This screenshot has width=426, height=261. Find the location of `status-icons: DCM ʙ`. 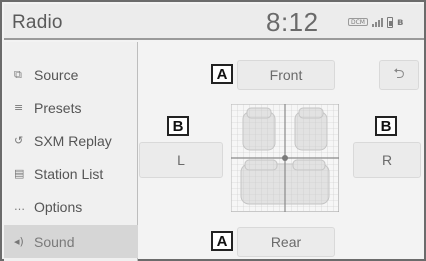

status-icons: DCM ʙ is located at coordinates (375, 22).